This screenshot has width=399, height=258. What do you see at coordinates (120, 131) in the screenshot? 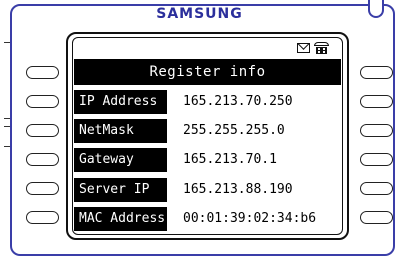
I see `label-netmask: NetMask` at bounding box center [120, 131].